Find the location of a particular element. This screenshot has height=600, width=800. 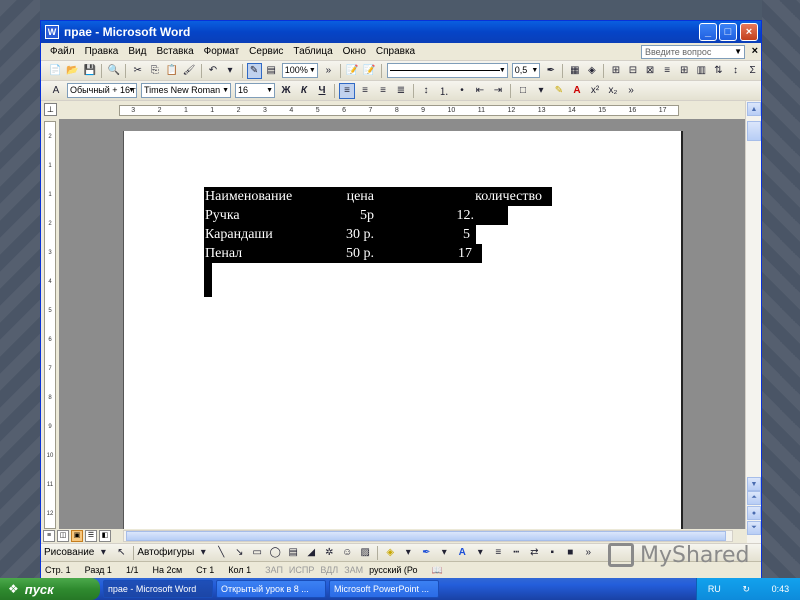

table-cell: Пенал is located at coordinates (267, 253).